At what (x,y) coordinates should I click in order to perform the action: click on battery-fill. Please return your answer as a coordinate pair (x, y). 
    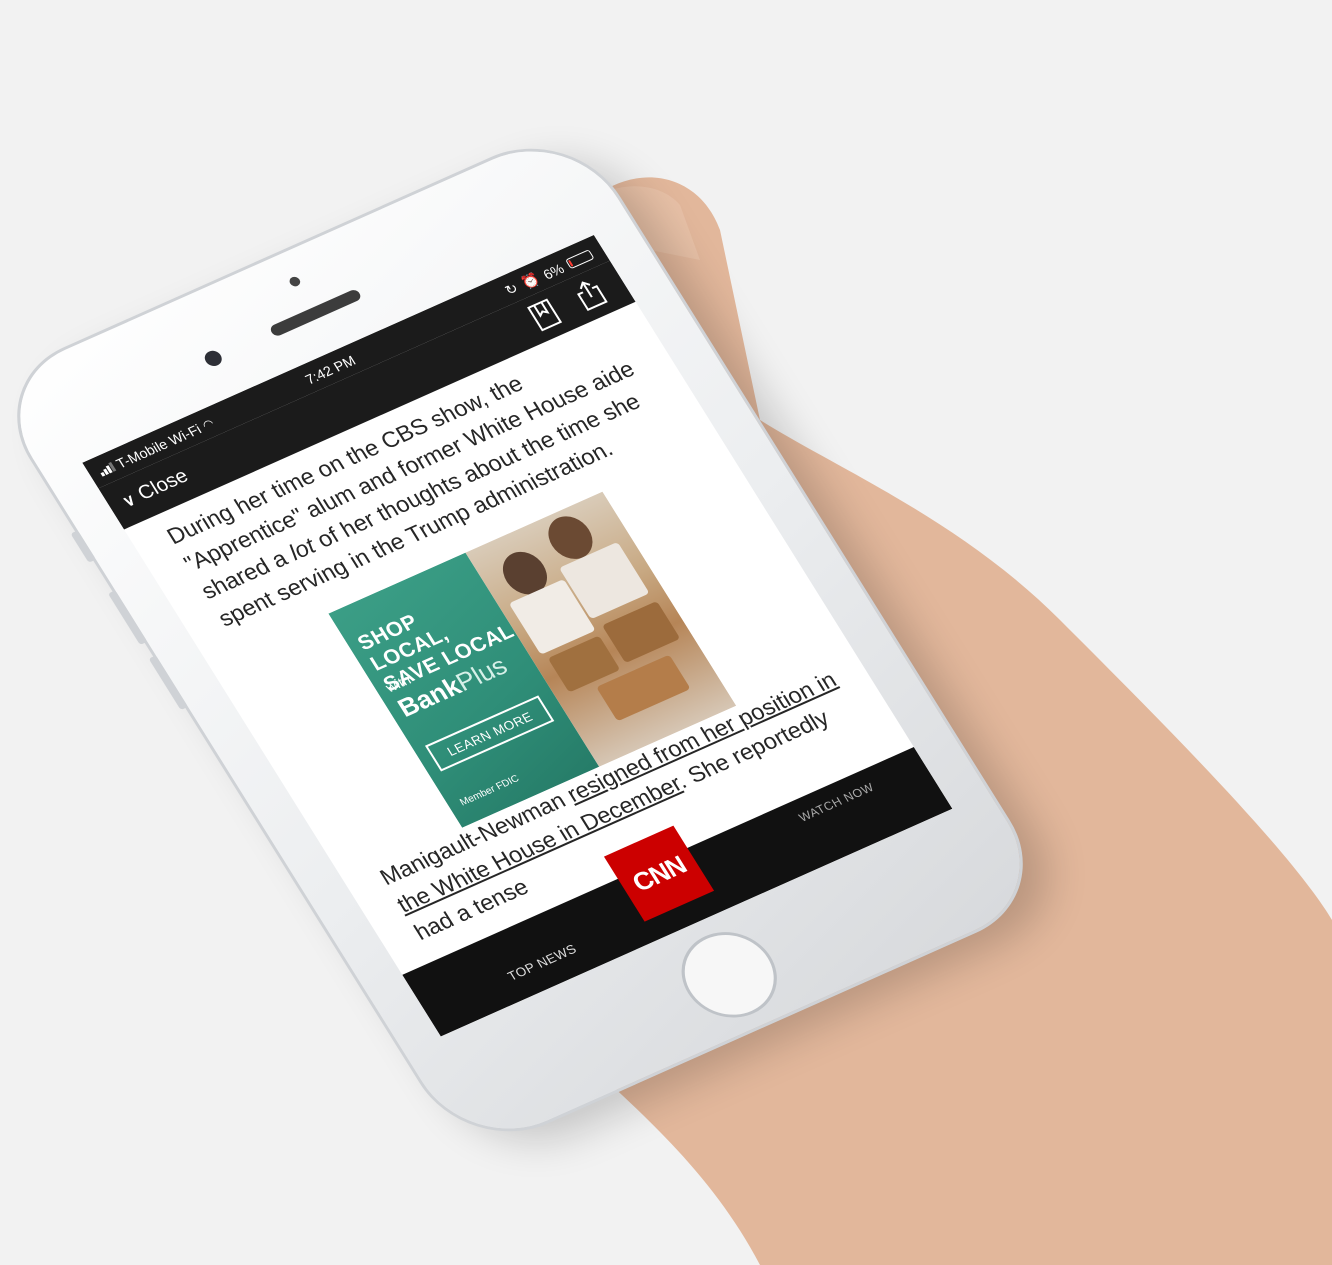
    Looking at the image, I should click on (570, 263).